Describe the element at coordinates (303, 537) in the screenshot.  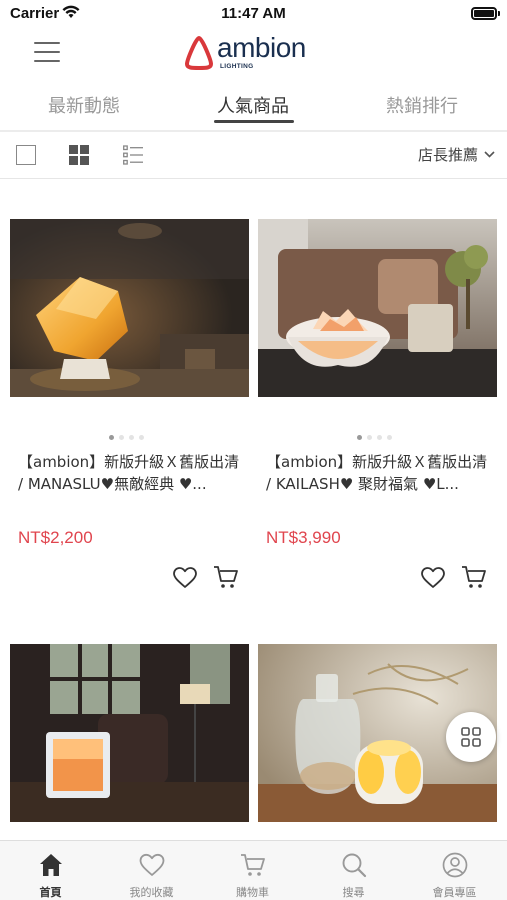
I see `product-price: NT$3,990` at that location.